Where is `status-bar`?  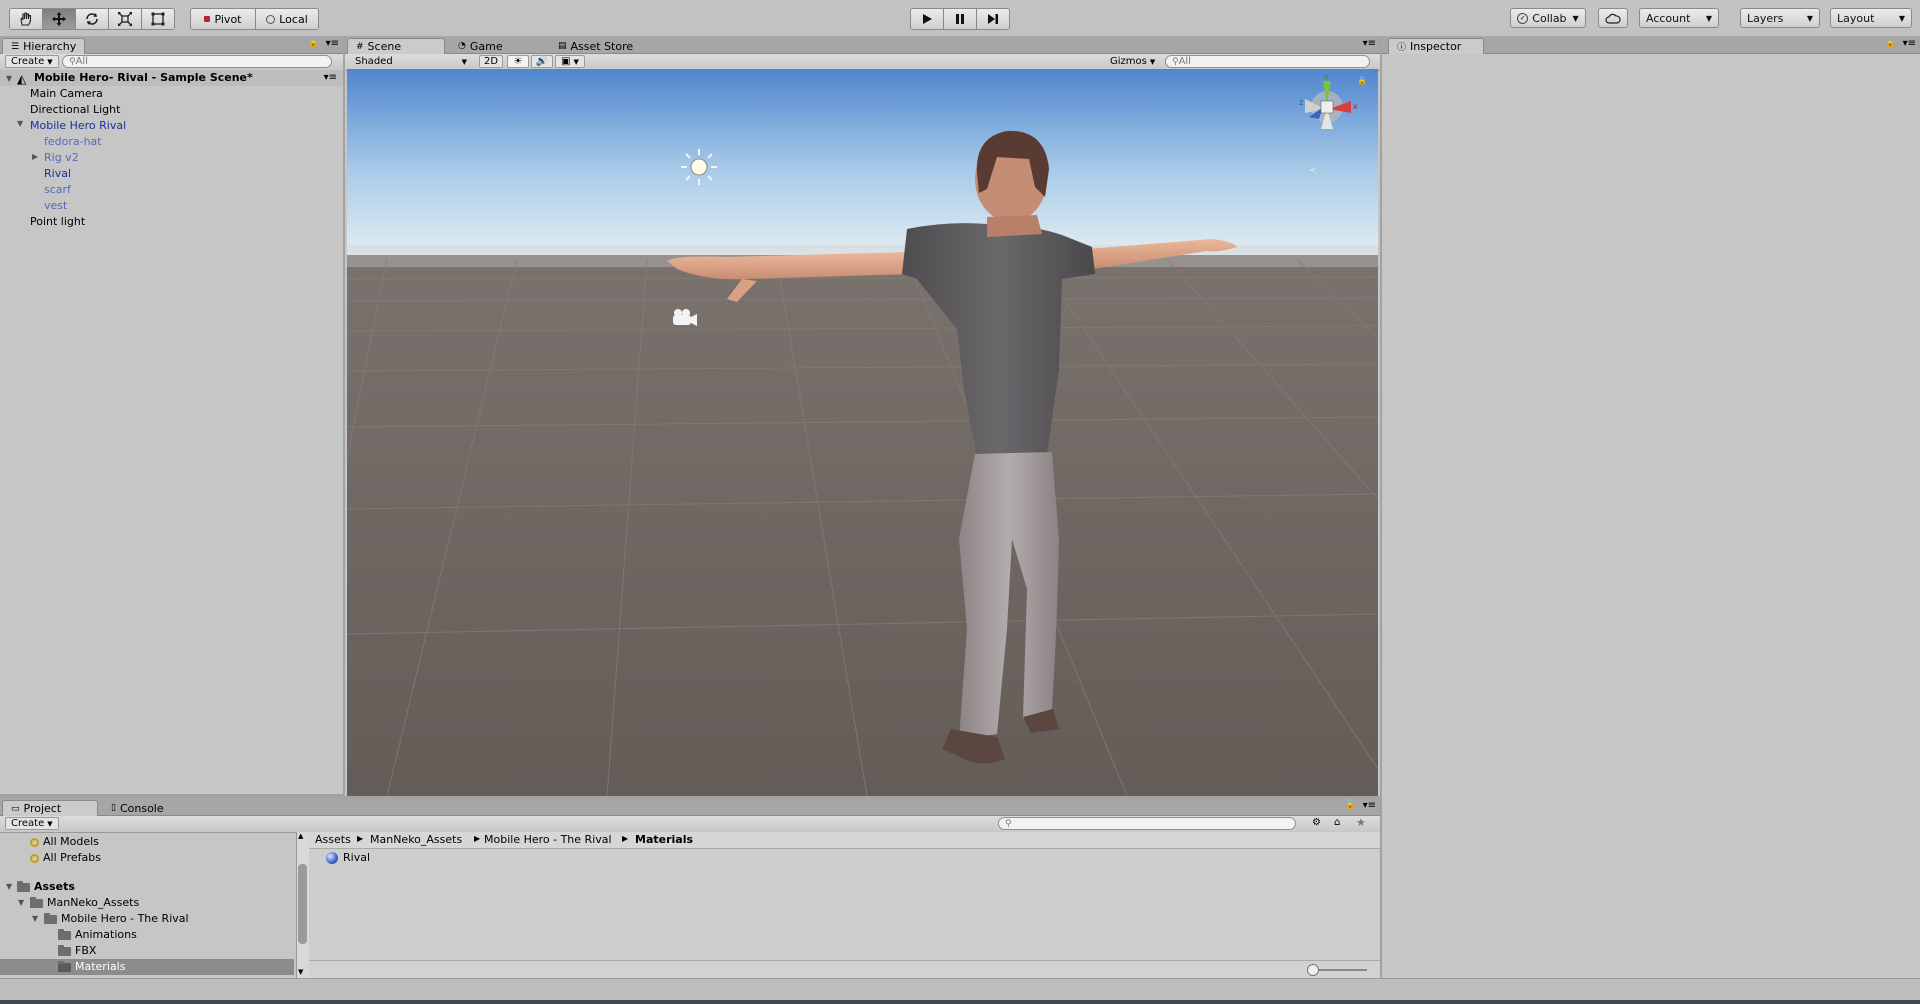 status-bar is located at coordinates (960, 989).